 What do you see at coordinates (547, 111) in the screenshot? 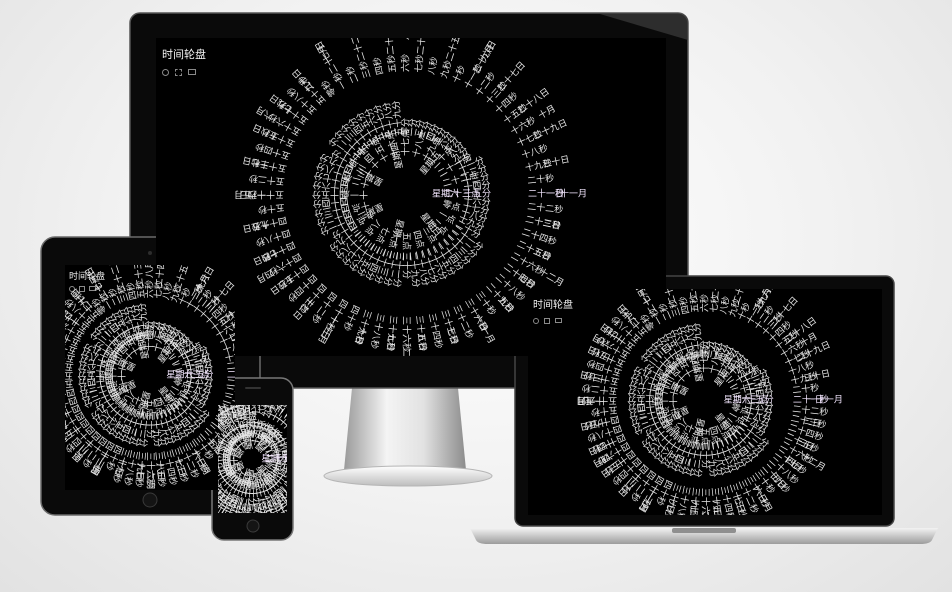
I see `ring-label: 十月` at bounding box center [547, 111].